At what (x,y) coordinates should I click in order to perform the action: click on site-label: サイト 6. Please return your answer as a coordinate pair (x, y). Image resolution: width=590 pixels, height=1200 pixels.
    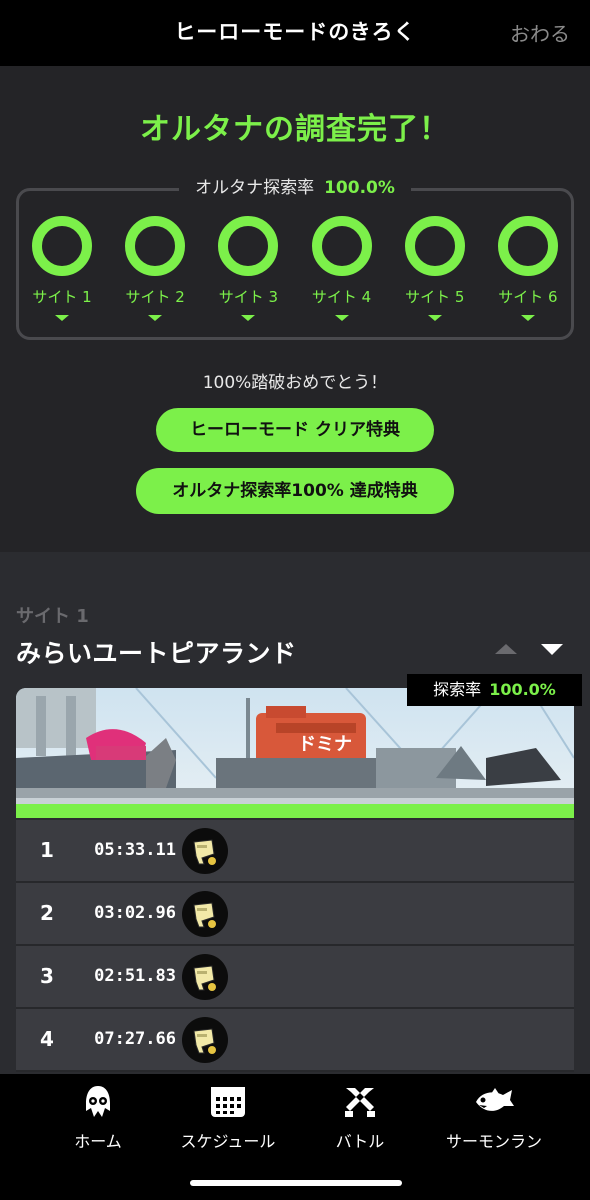
    Looking at the image, I should click on (528, 297).